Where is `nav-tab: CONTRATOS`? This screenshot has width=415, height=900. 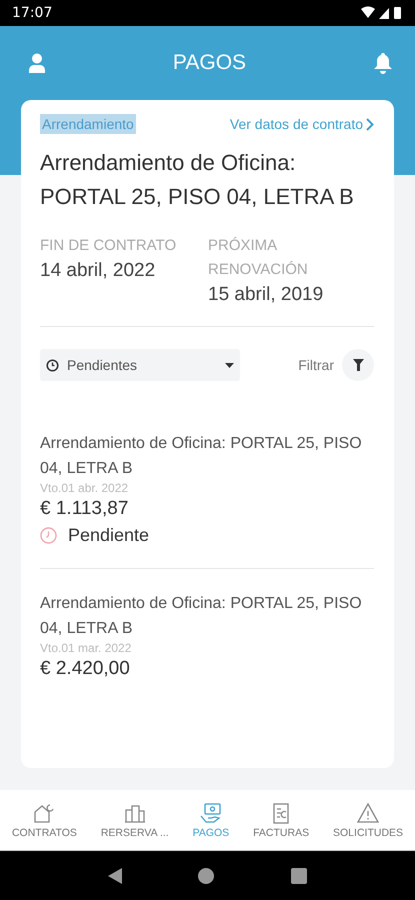 nav-tab: CONTRATOS is located at coordinates (44, 820).